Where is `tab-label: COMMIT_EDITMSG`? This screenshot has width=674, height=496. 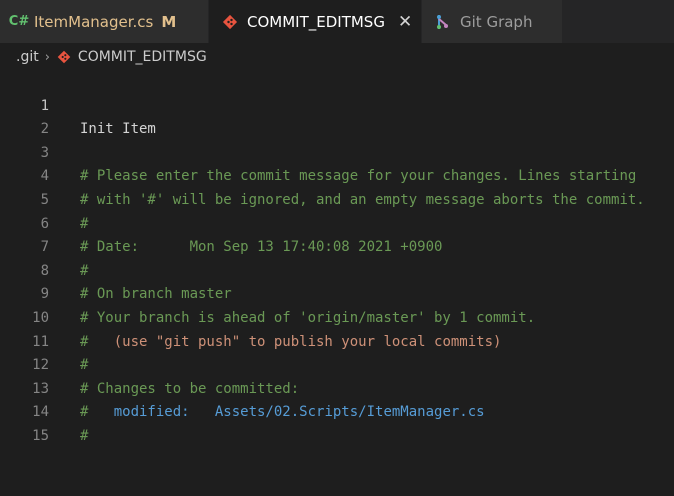 tab-label: COMMIT_EDITMSG is located at coordinates (316, 21).